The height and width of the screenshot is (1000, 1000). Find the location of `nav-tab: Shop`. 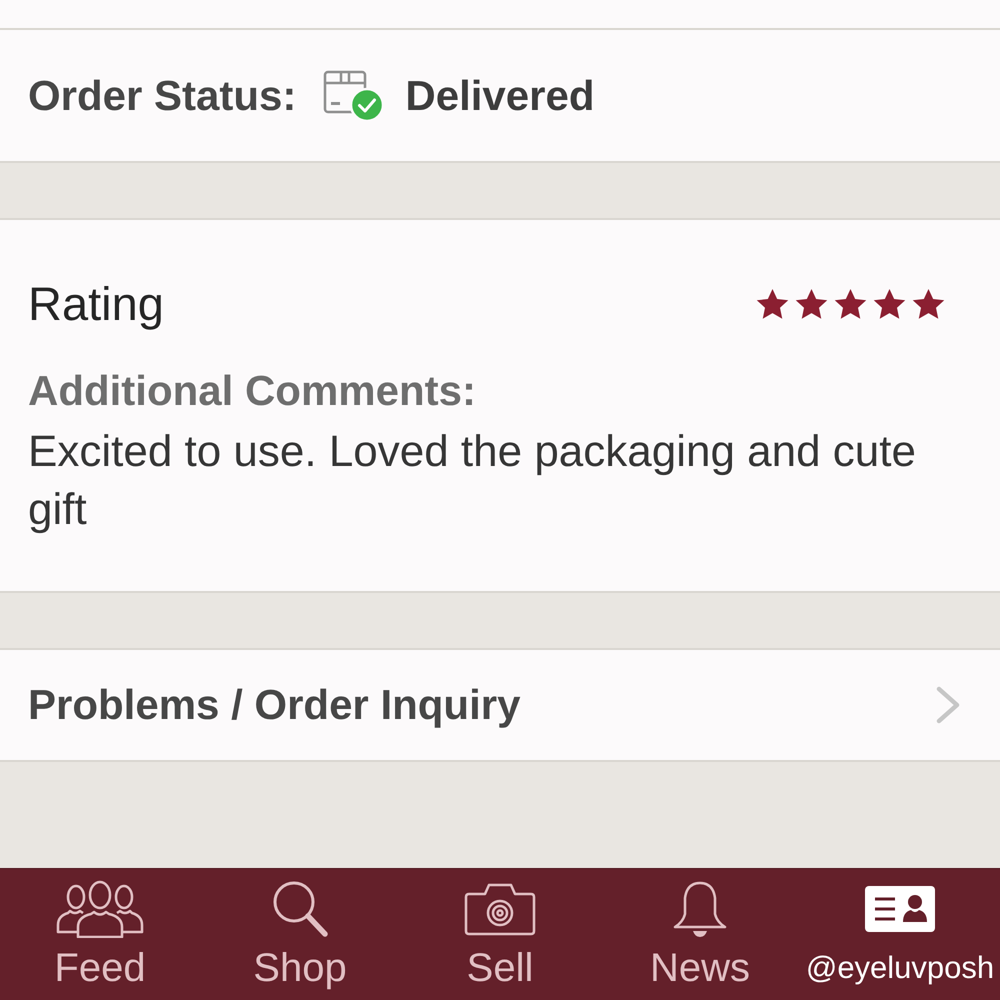

nav-tab: Shop is located at coordinates (300, 934).